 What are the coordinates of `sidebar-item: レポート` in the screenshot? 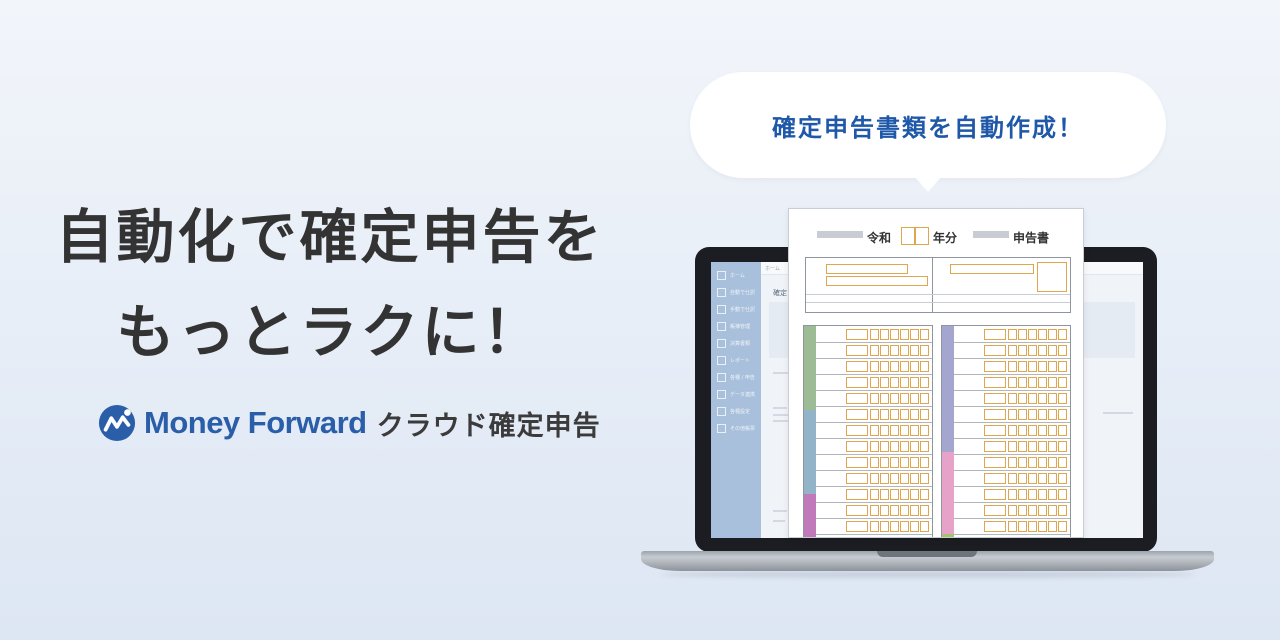 It's located at (739, 360).